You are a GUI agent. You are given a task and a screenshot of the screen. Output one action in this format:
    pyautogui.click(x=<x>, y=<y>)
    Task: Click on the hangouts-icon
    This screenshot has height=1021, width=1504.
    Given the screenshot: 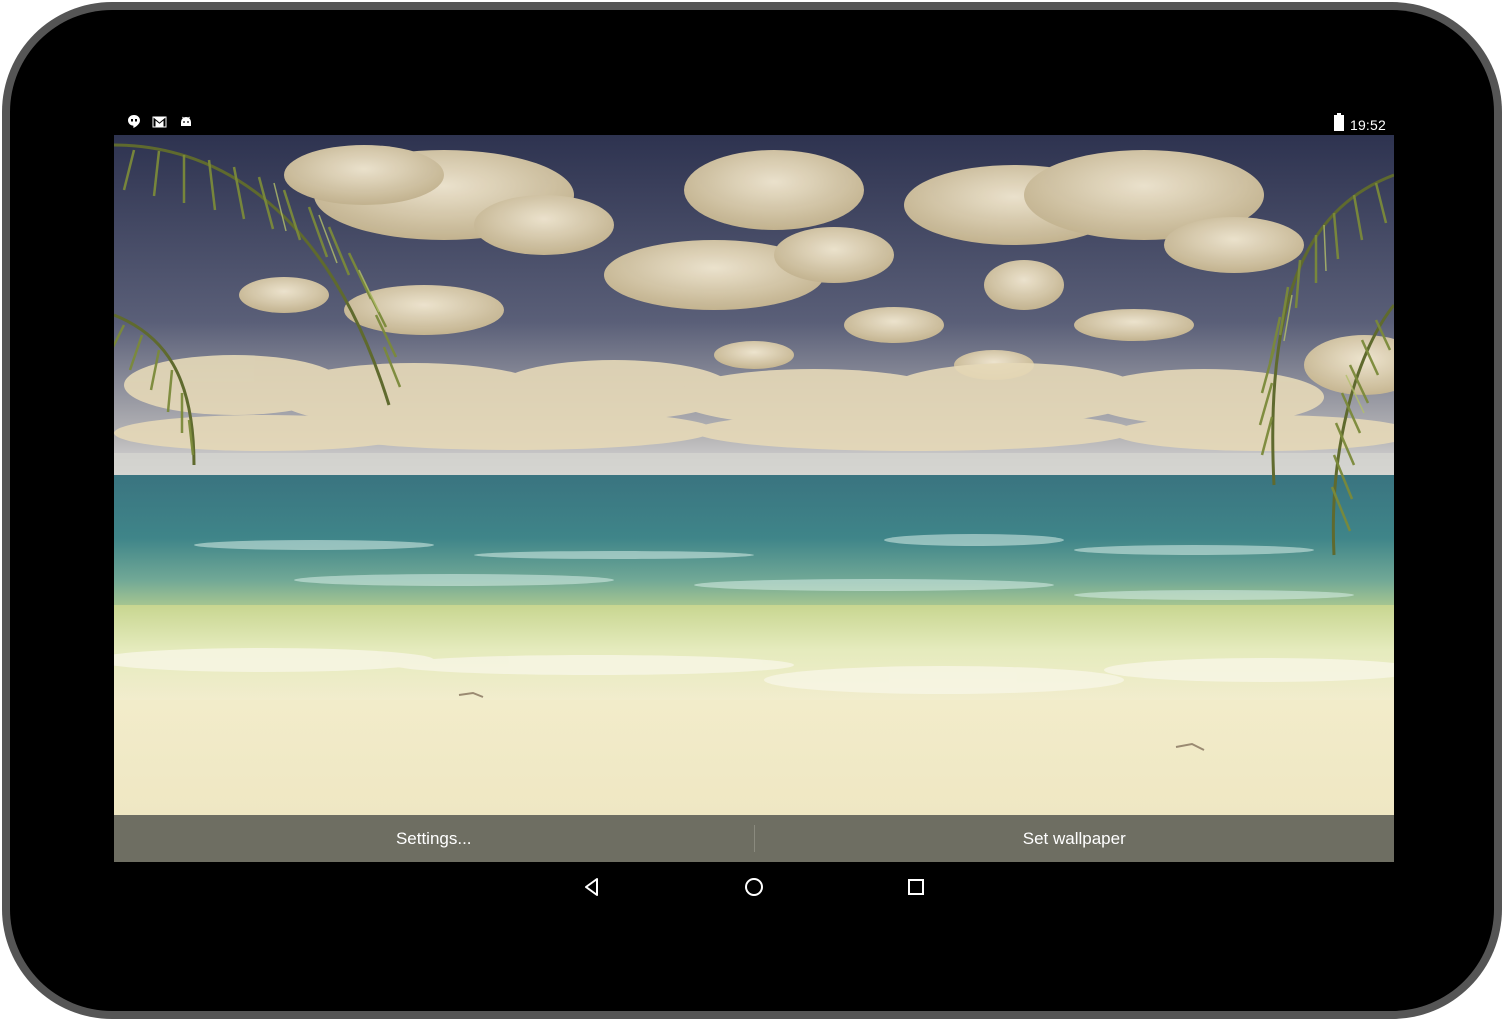 What is the action you would take?
    pyautogui.click(x=133, y=121)
    